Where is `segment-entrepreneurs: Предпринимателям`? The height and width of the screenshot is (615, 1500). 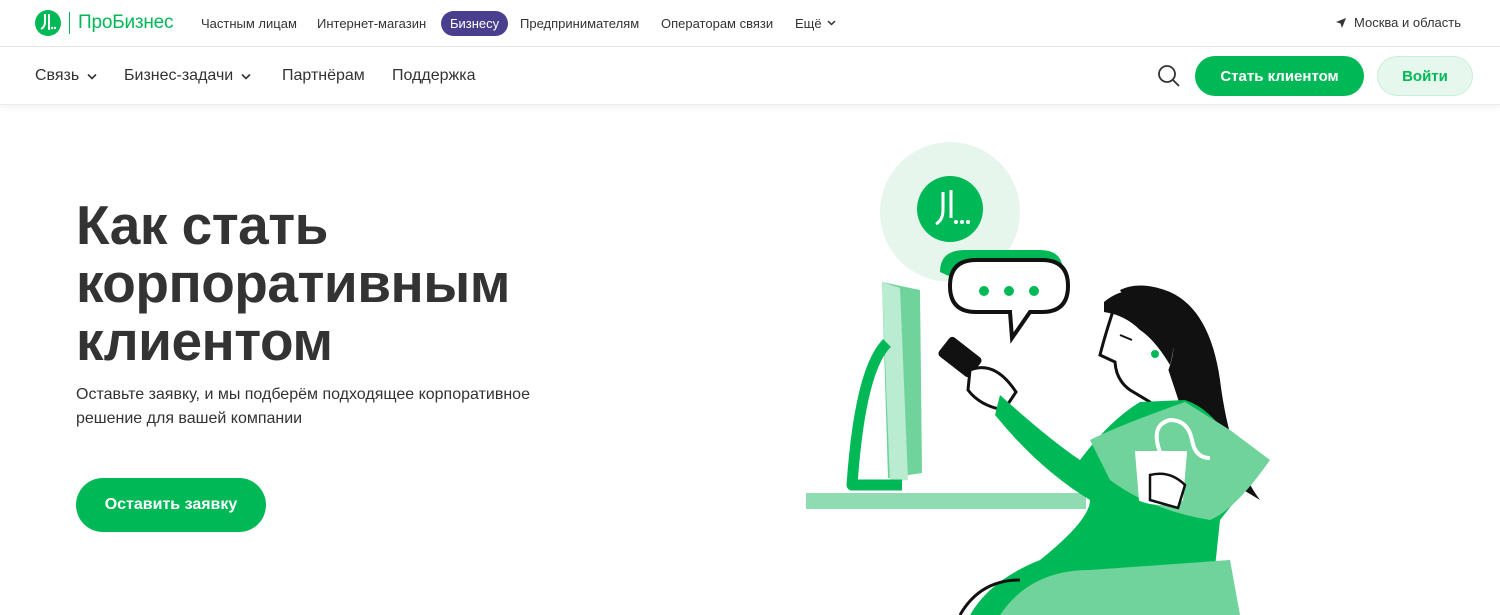
segment-entrepreneurs: Предпринимателям is located at coordinates (579, 23).